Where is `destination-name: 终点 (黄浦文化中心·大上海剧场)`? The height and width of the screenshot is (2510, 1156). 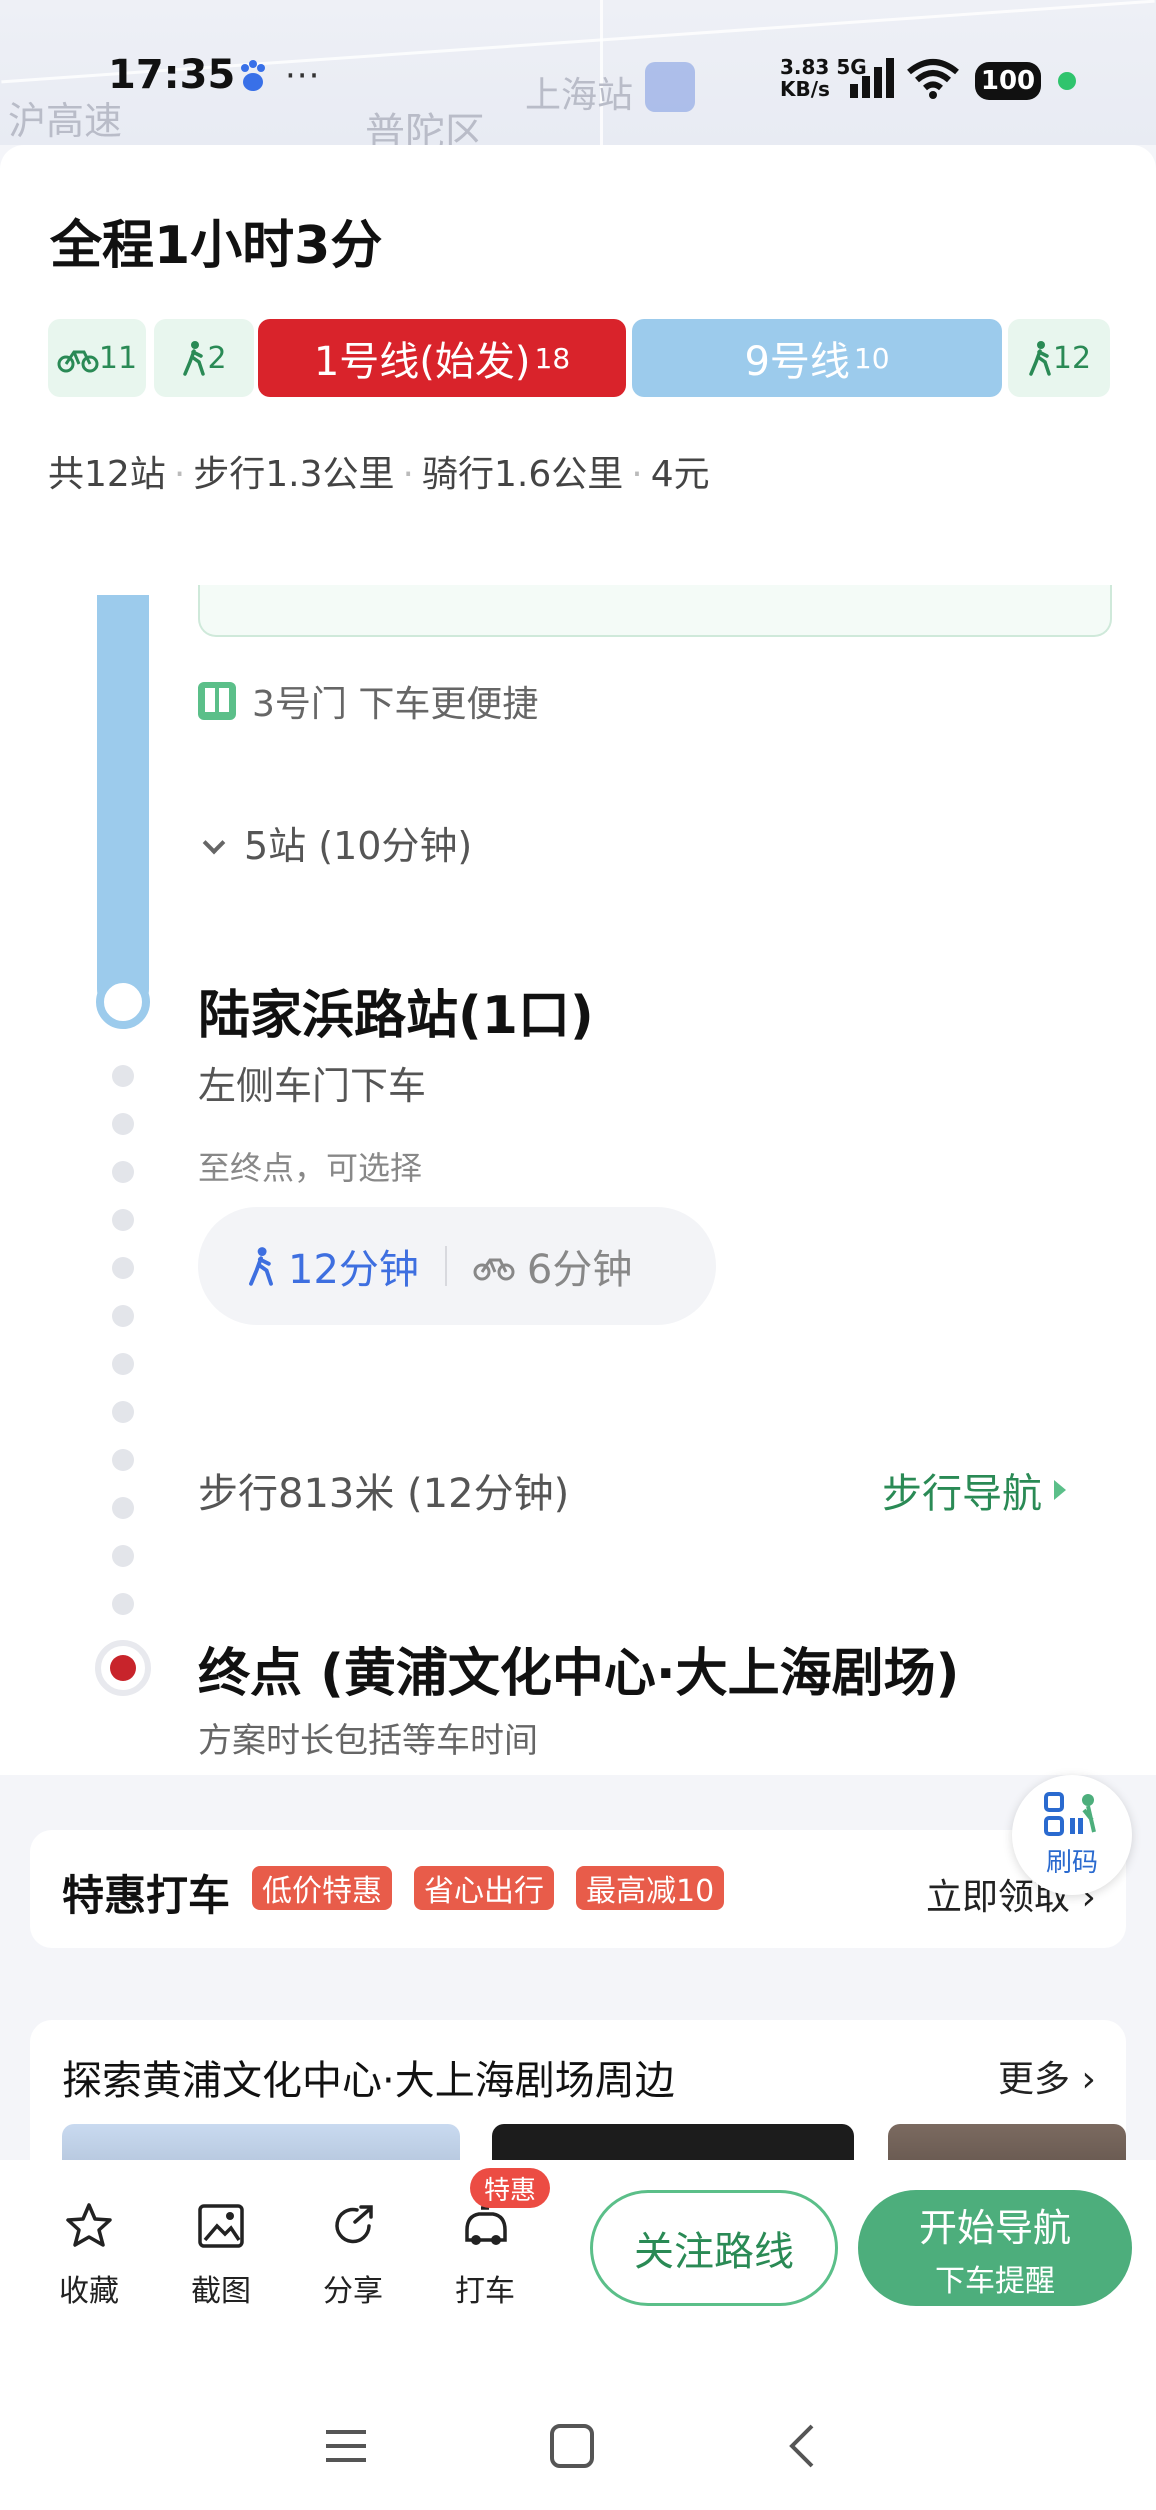 destination-name: 终点 (黄浦文化中心·大上海剧场) is located at coordinates (579, 1674).